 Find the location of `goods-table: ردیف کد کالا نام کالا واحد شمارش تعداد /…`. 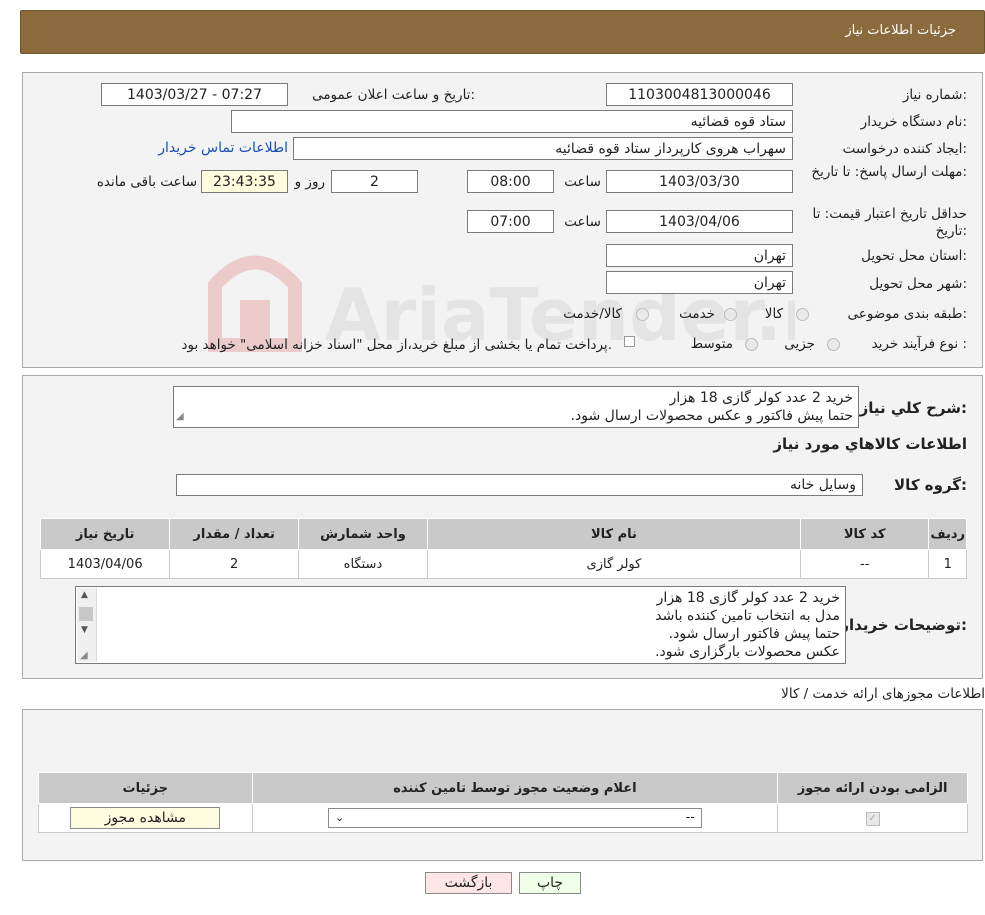

goods-table: ردیف کد کالا نام کالا واحد شمارش تعداد /… is located at coordinates (503, 548).